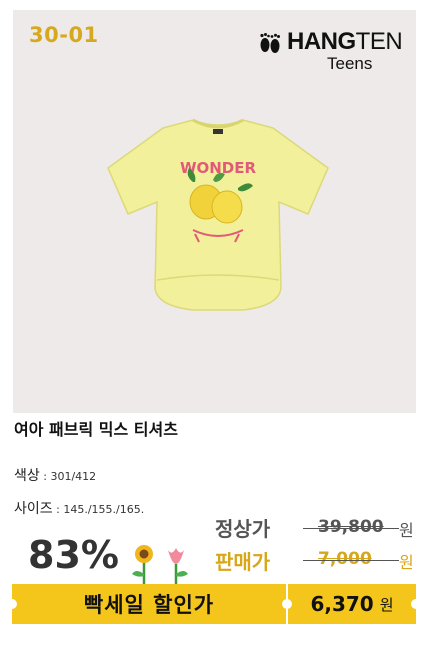 The width and height of the screenshot is (430, 650). Describe the element at coordinates (12, 604) in the screenshot. I see `banner-notch-left` at that location.